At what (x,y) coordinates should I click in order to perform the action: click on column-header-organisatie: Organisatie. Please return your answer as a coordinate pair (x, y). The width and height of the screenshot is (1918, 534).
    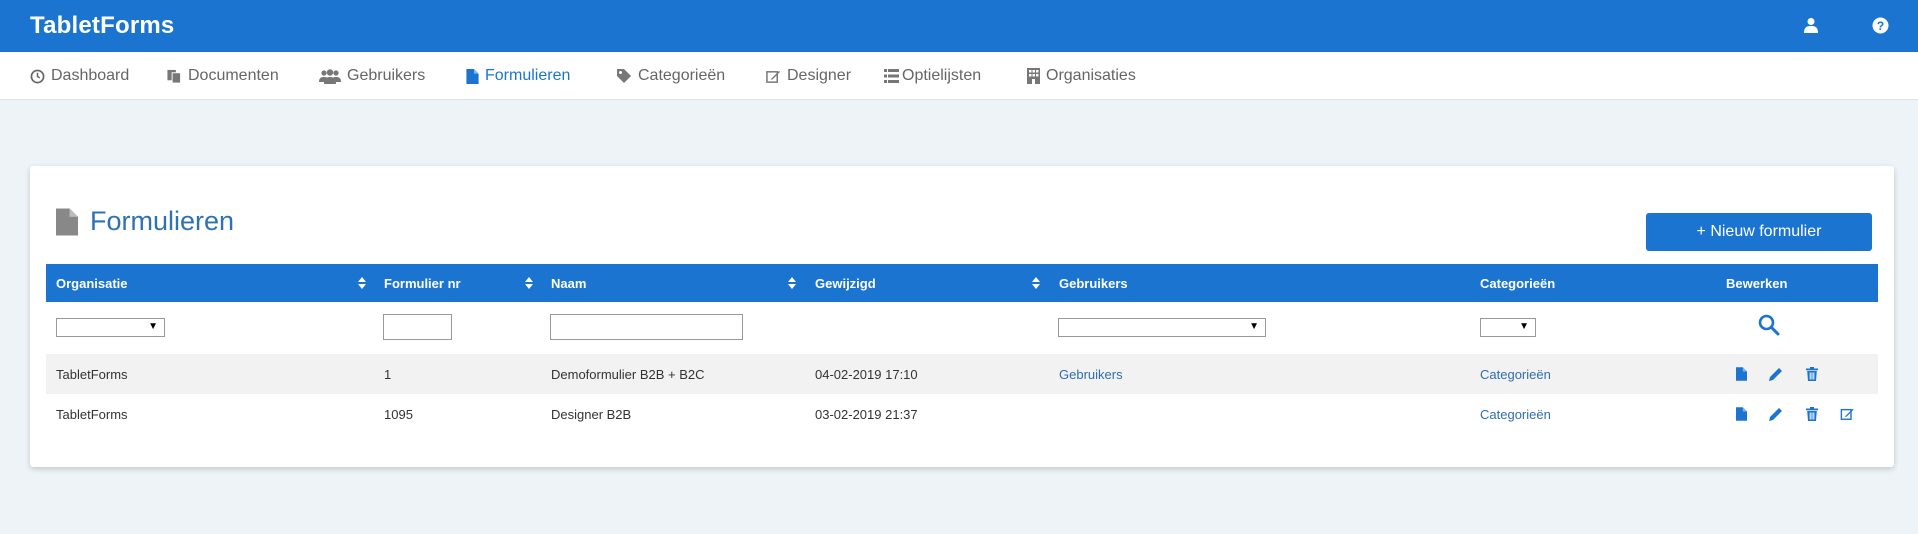
    Looking at the image, I should click on (92, 283).